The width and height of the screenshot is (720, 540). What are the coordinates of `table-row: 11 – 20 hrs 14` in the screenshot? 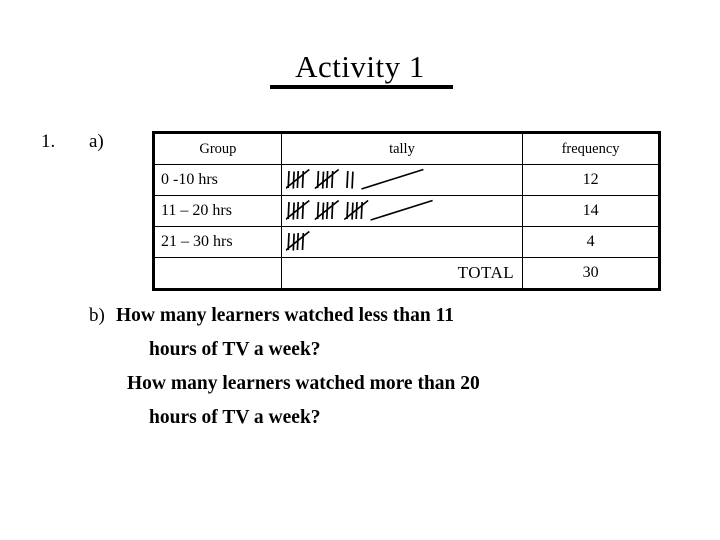 It's located at (406, 211).